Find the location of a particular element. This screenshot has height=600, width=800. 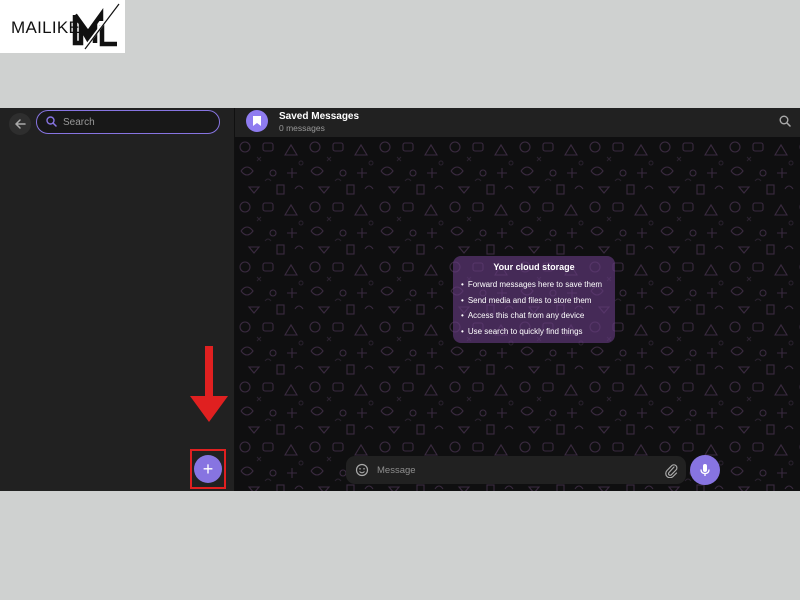

bookmark-icon is located at coordinates (257, 121).